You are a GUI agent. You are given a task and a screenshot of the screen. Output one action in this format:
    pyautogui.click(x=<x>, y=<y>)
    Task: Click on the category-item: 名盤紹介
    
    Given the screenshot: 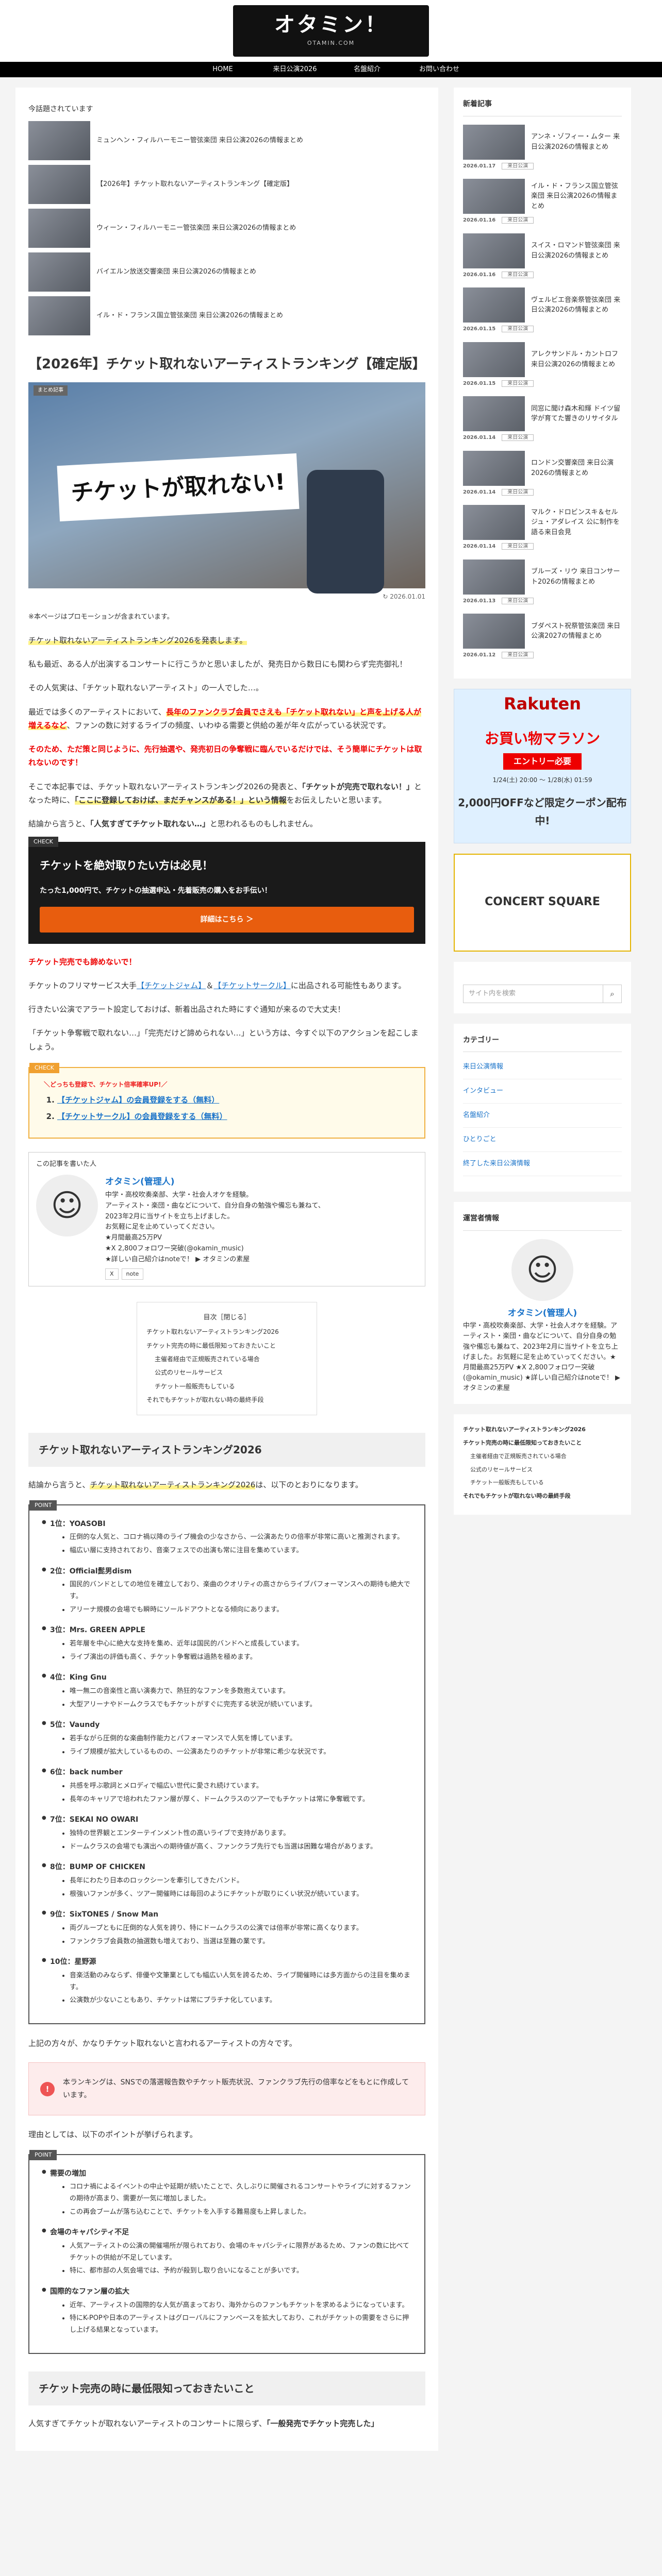 What is the action you would take?
    pyautogui.click(x=542, y=1119)
    